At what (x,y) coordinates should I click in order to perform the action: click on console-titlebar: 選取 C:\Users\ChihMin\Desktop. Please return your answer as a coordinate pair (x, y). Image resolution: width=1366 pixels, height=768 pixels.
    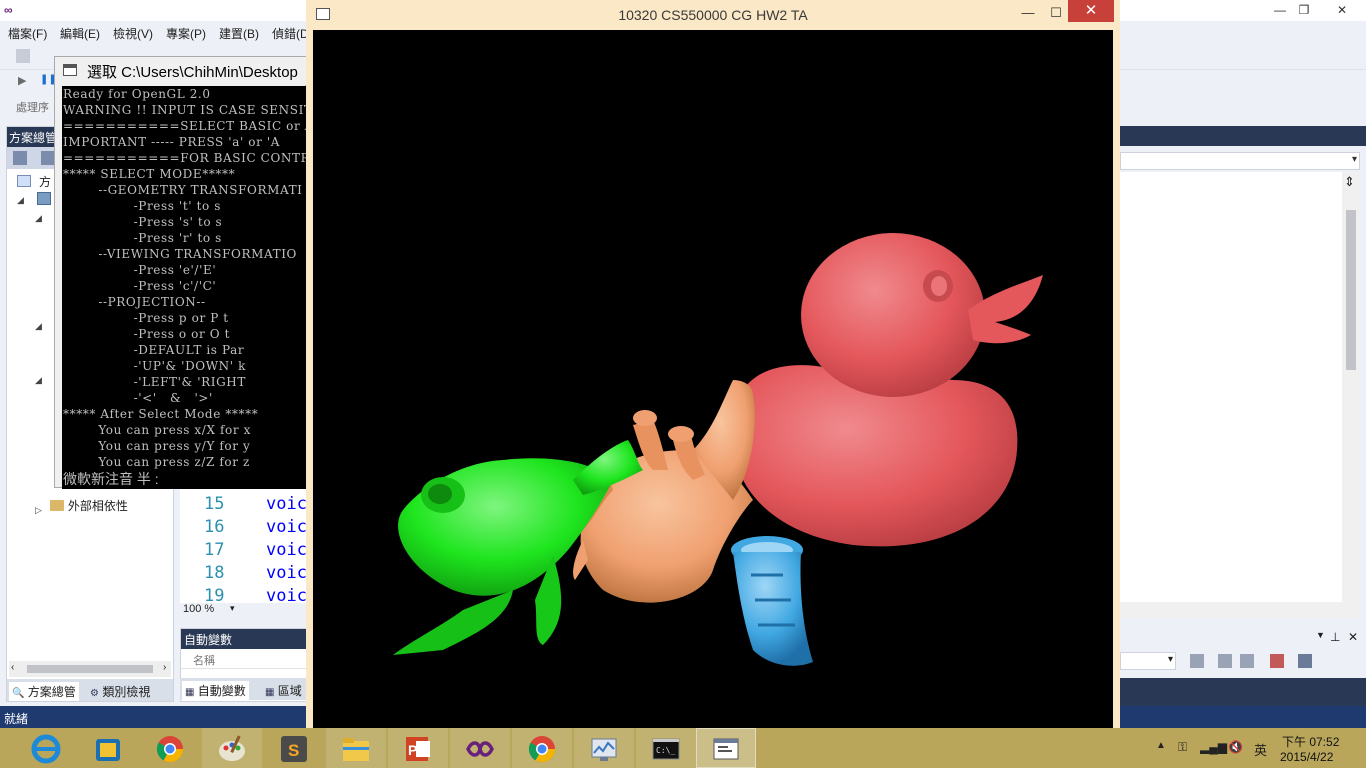
    Looking at the image, I should click on (181, 71).